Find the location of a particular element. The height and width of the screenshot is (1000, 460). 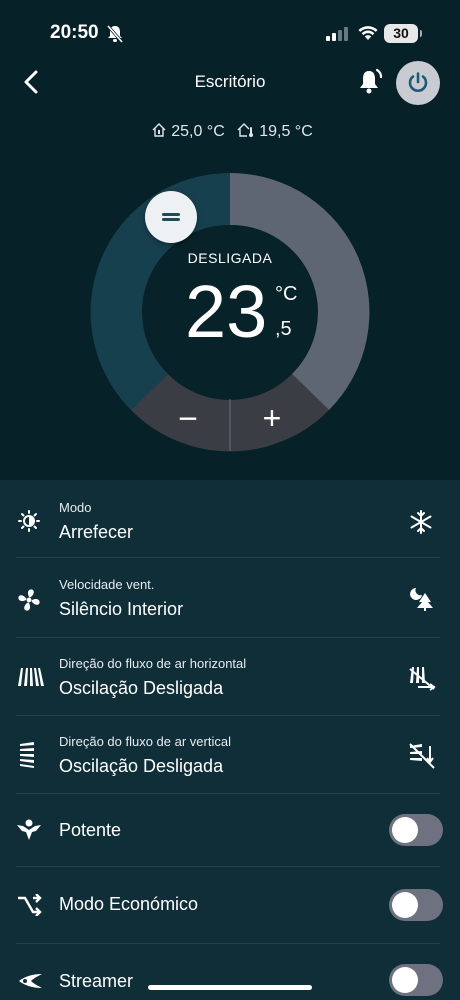

increase-temperature-button: + is located at coordinates (272, 418).